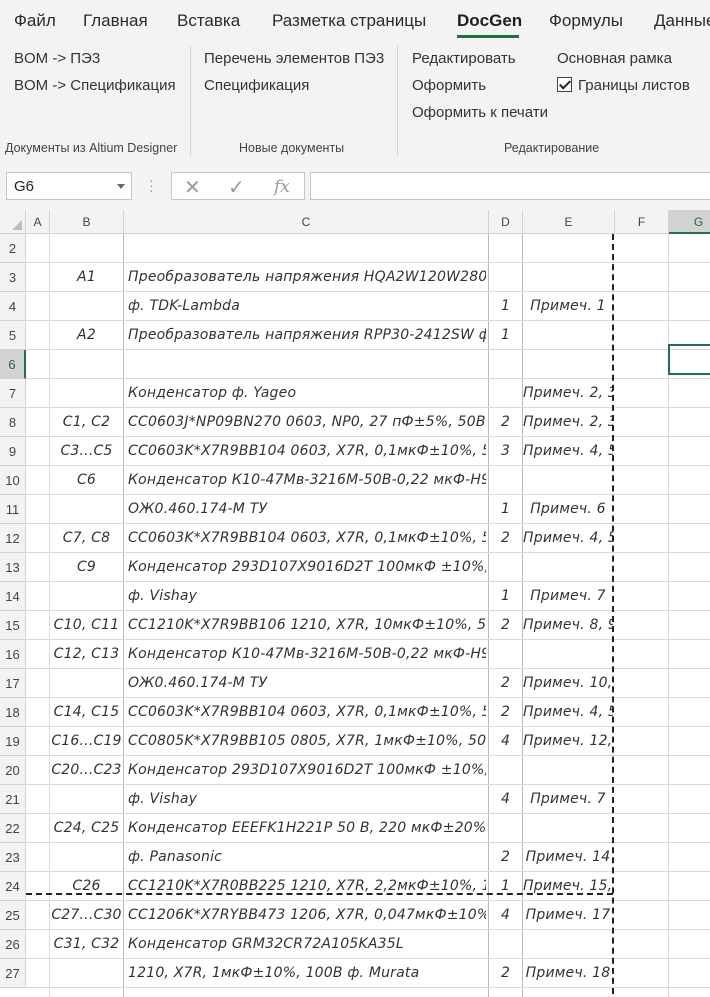  What do you see at coordinates (13, 770) in the screenshot?
I see `row-header: 20` at bounding box center [13, 770].